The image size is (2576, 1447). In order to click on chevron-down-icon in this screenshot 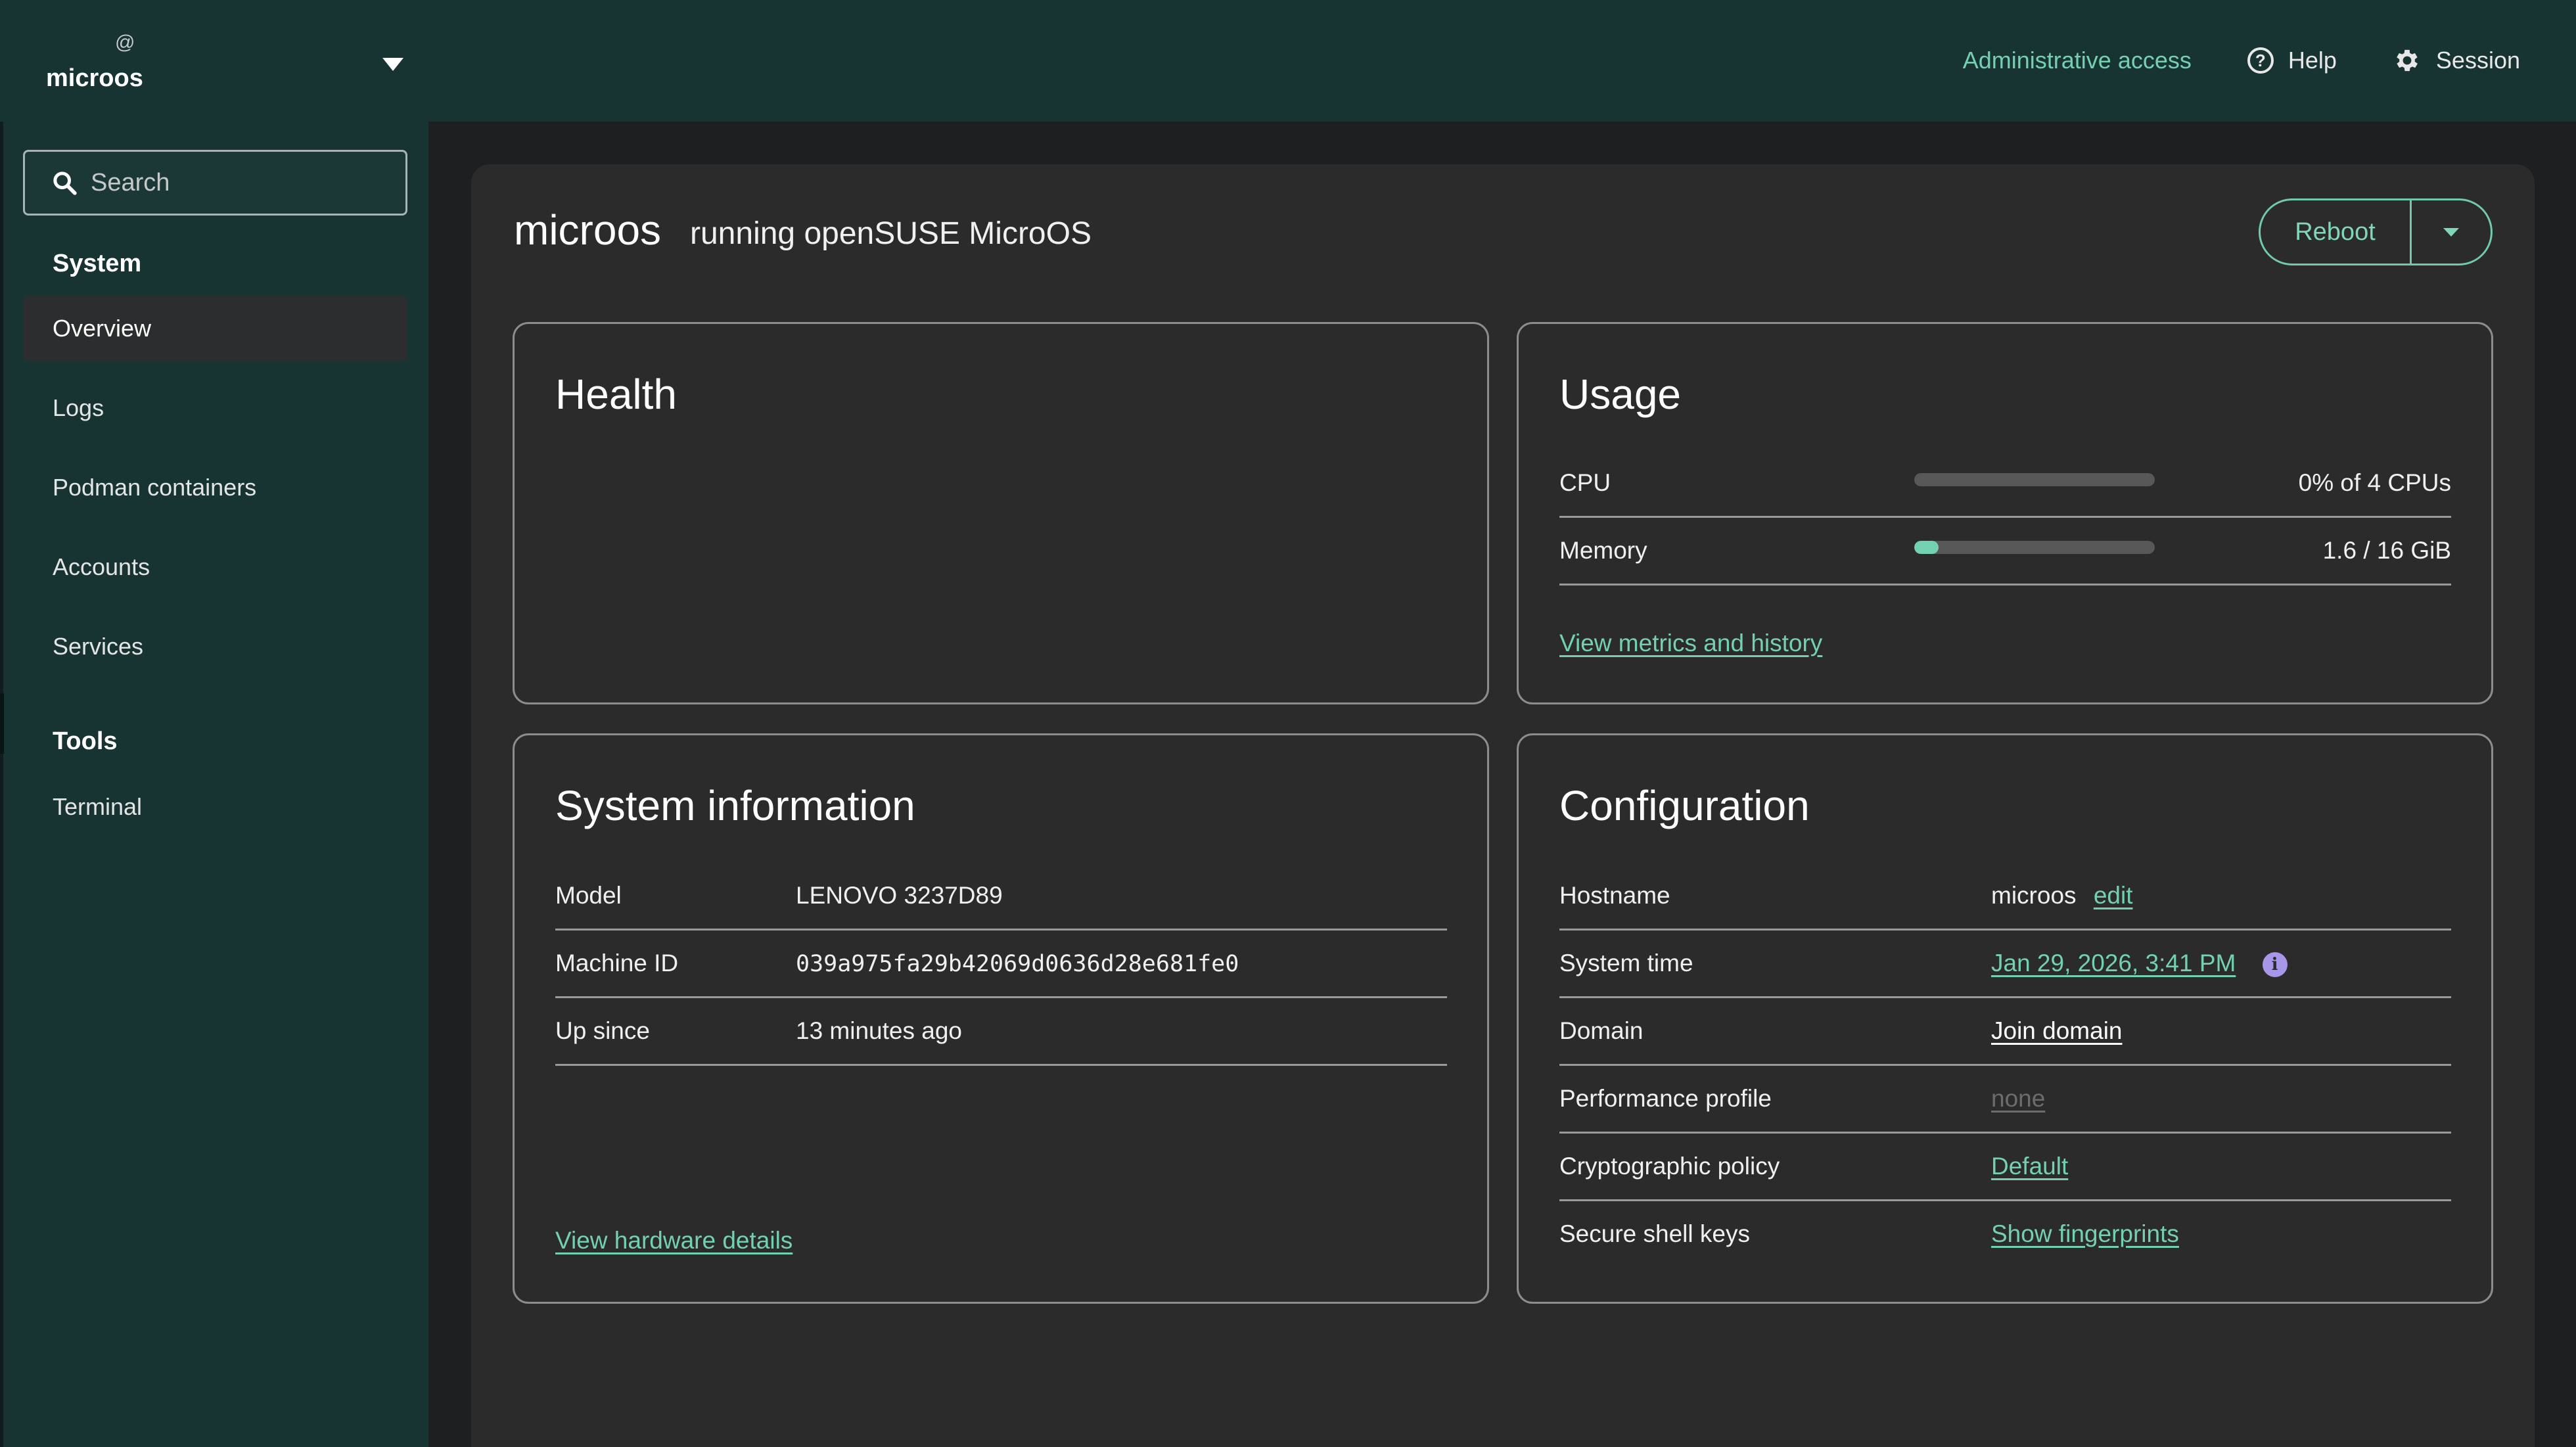, I will do `click(393, 64)`.